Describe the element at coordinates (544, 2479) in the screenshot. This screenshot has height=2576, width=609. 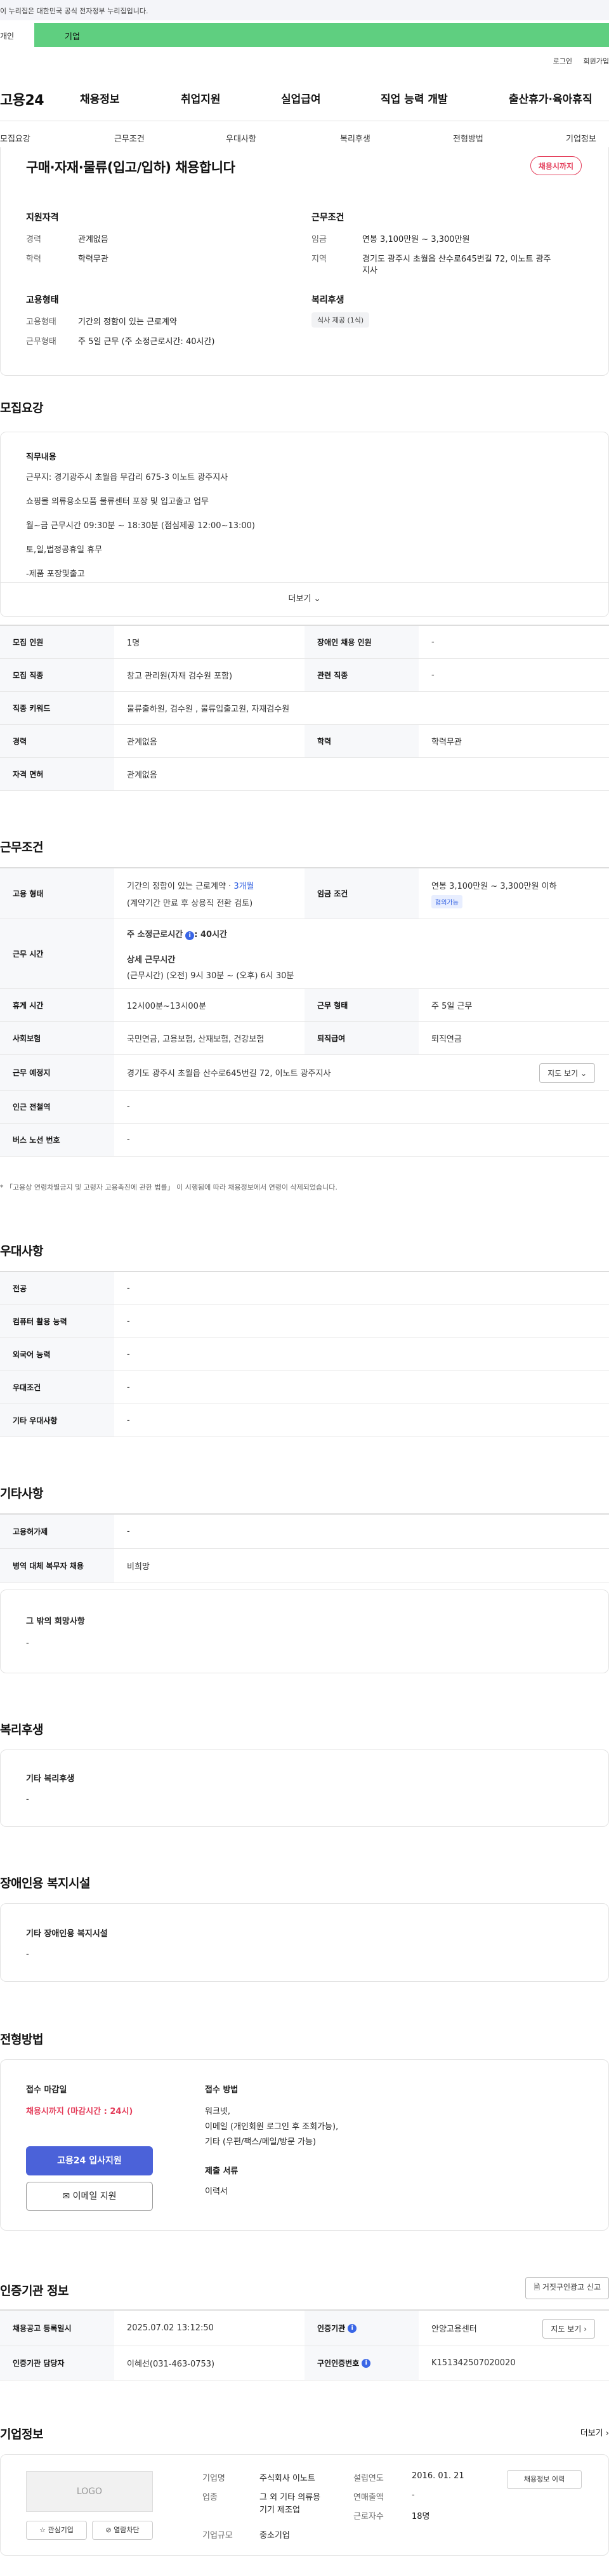
I see `job-history-button: 채용정보 이력` at that location.